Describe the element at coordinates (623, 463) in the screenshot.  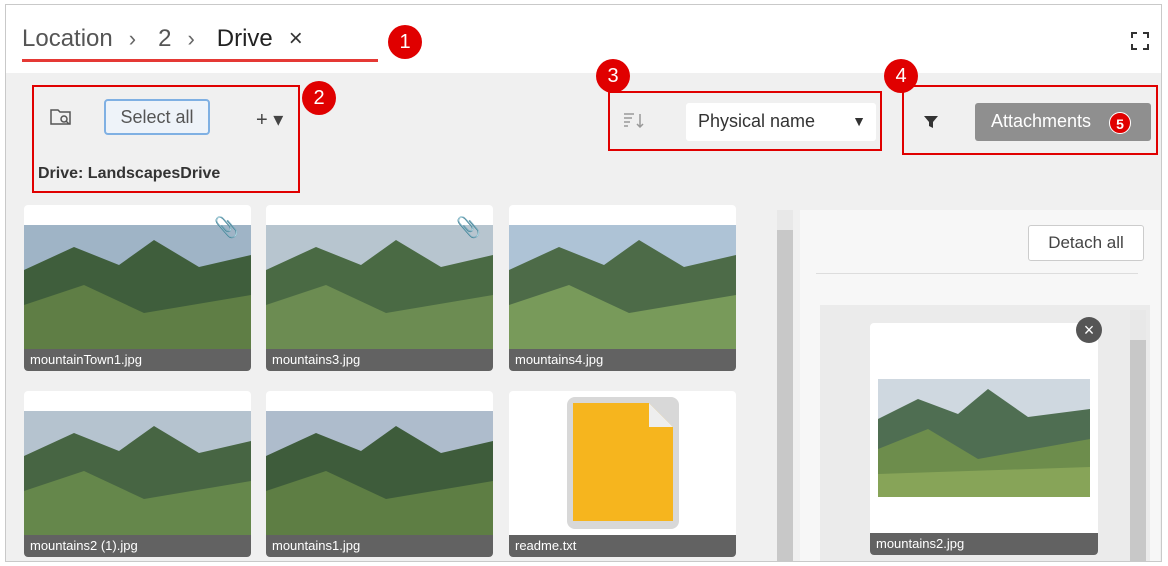
I see `text-file-icon` at that location.